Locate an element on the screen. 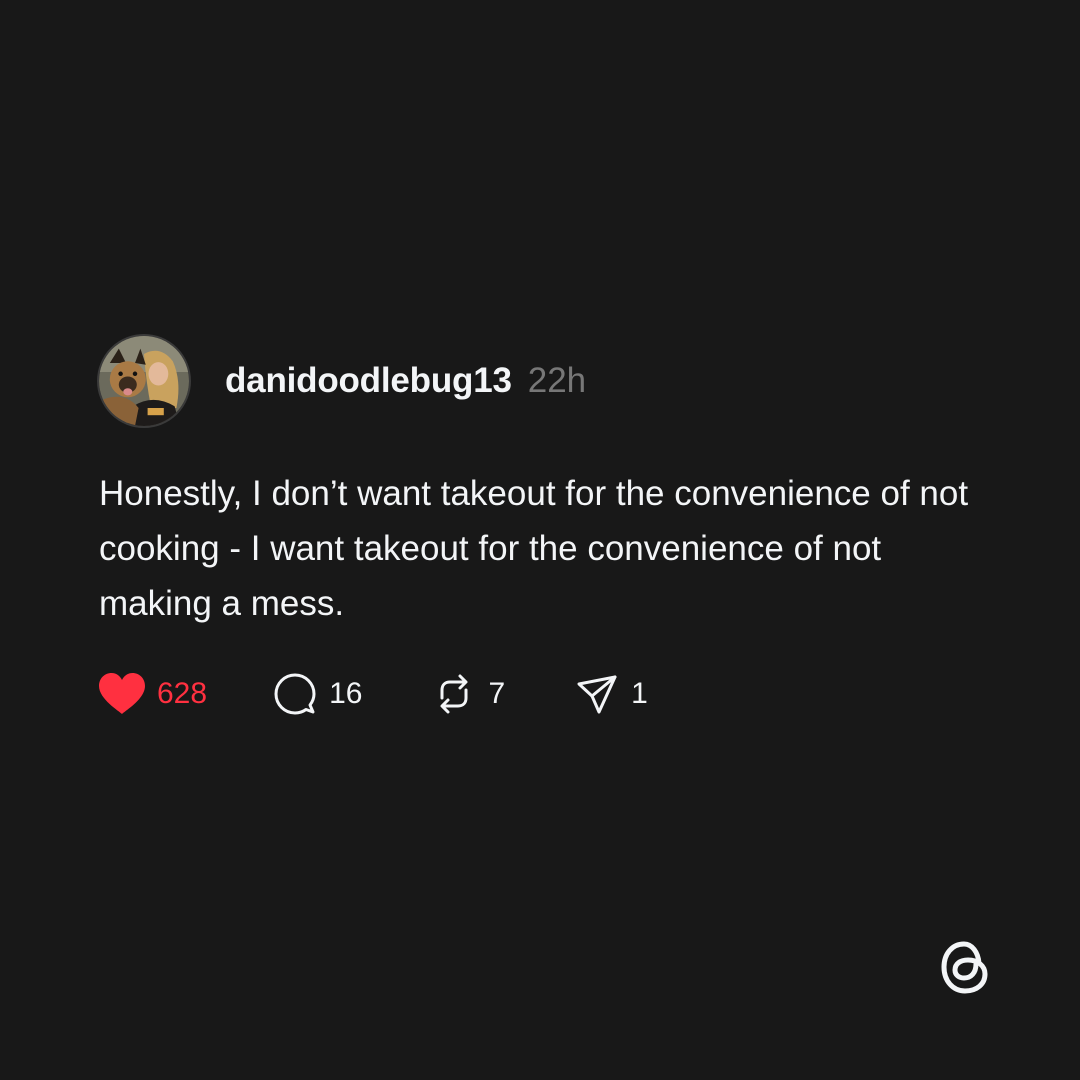  reply-count: 16 is located at coordinates (346, 693).